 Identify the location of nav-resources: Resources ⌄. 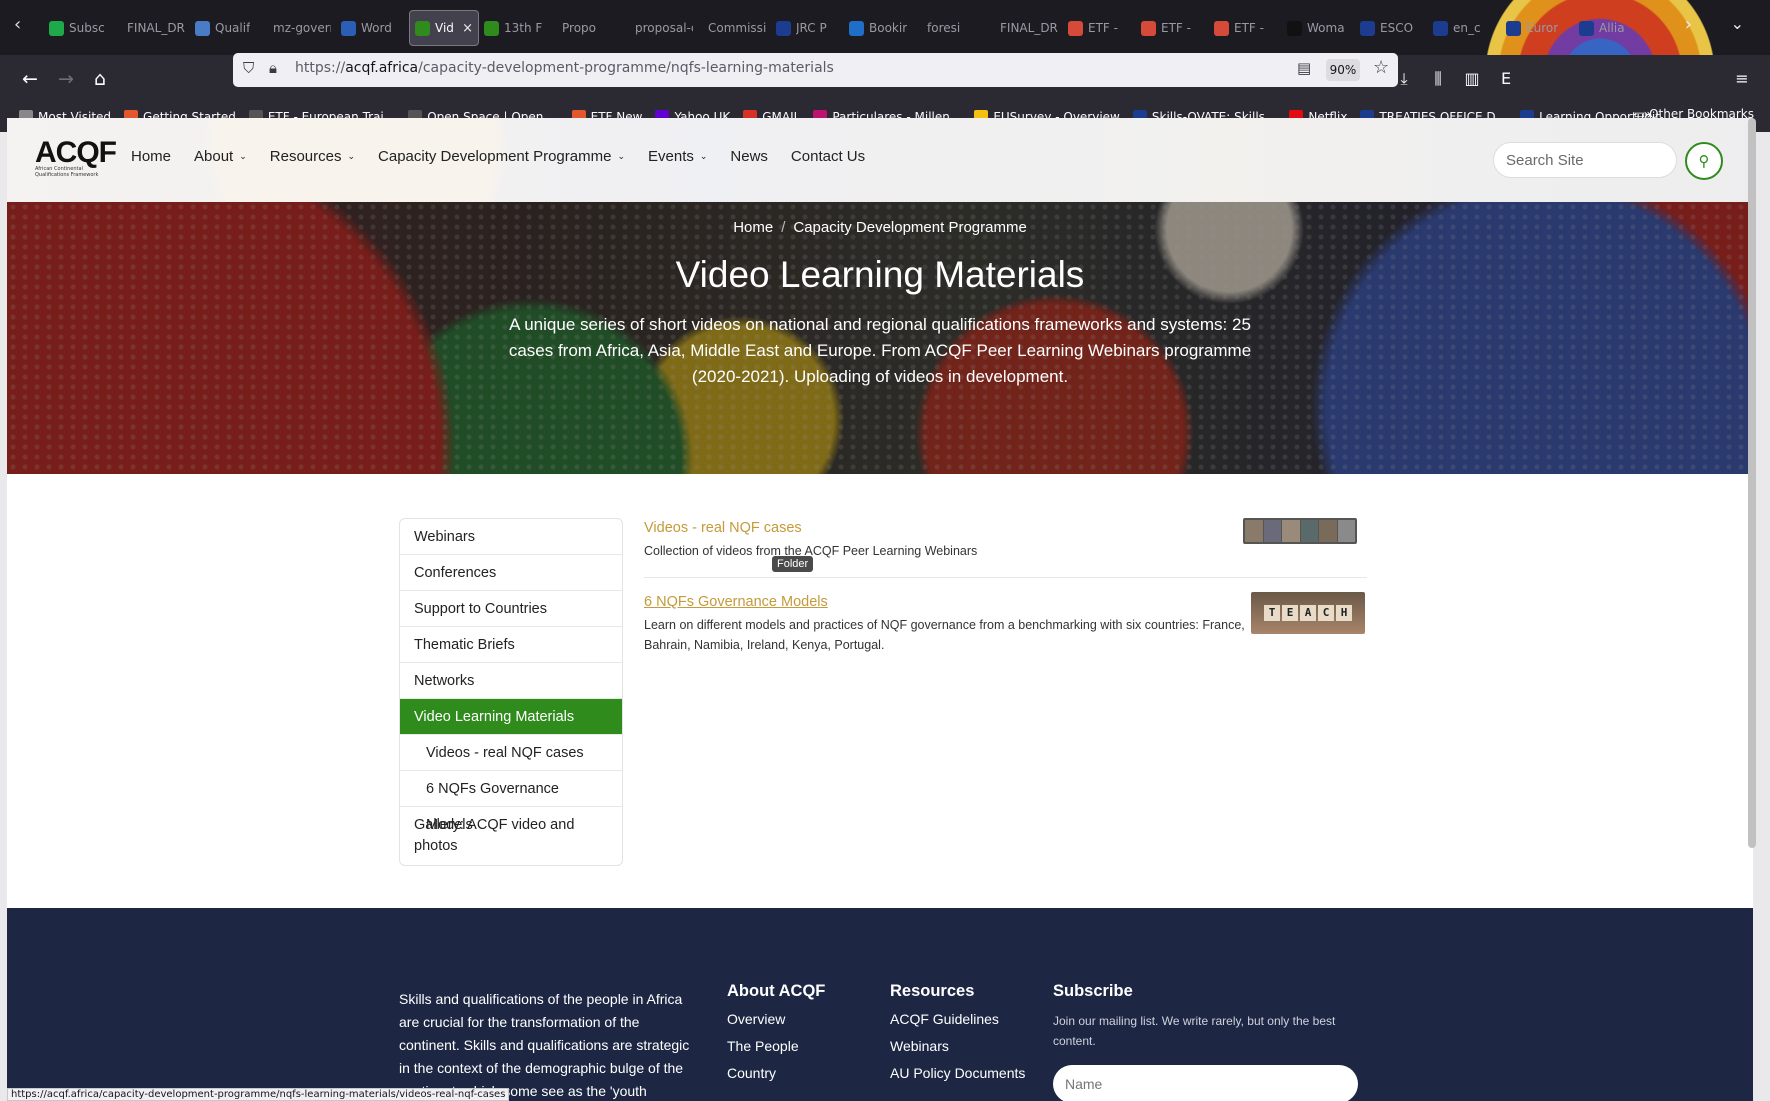
(312, 156).